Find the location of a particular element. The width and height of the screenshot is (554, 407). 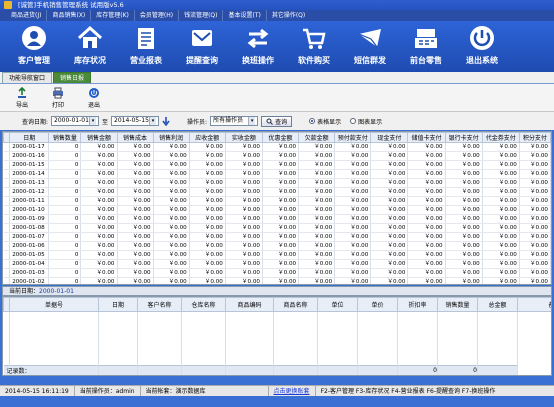

print-button: 打印 is located at coordinates (58, 97).